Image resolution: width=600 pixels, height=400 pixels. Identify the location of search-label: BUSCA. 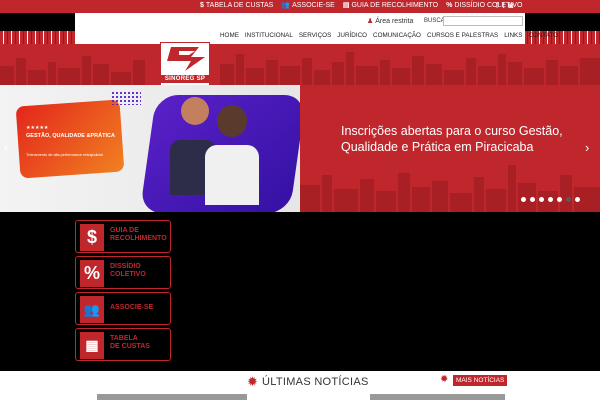
(434, 21).